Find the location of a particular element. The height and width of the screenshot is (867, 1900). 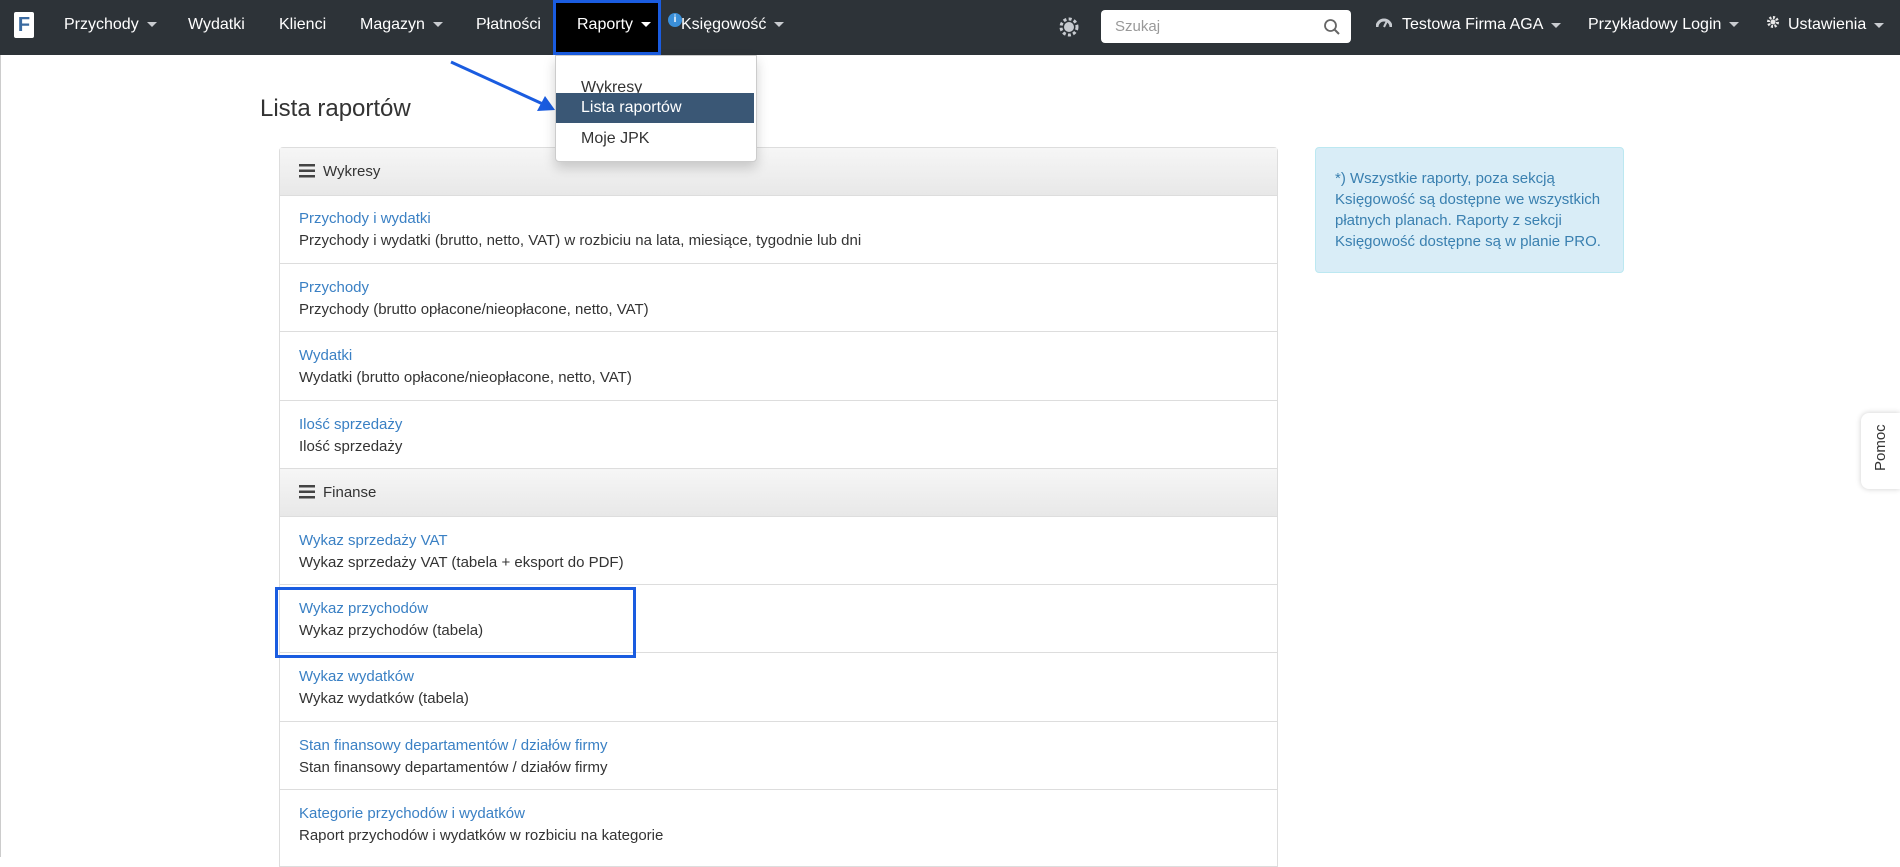

help-tab-label: Pomoc is located at coordinates (1880, 447).